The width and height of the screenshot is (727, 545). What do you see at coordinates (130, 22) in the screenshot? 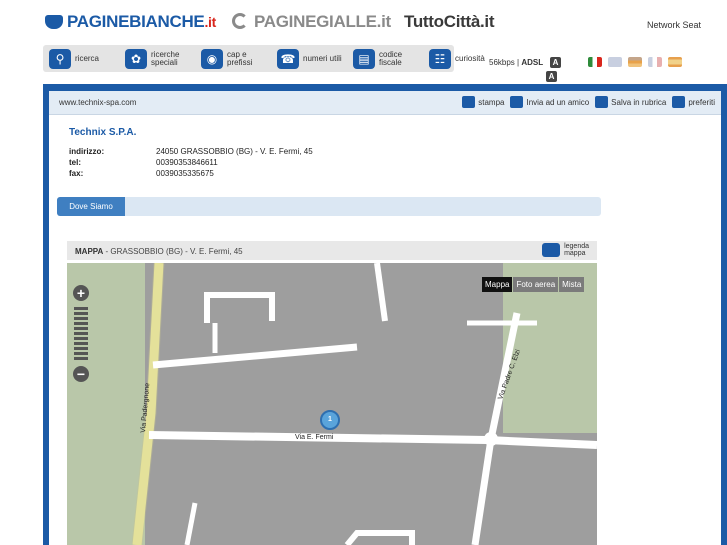
I see `paginebianche-logo: PAGINEBIANCHE.it` at bounding box center [130, 22].